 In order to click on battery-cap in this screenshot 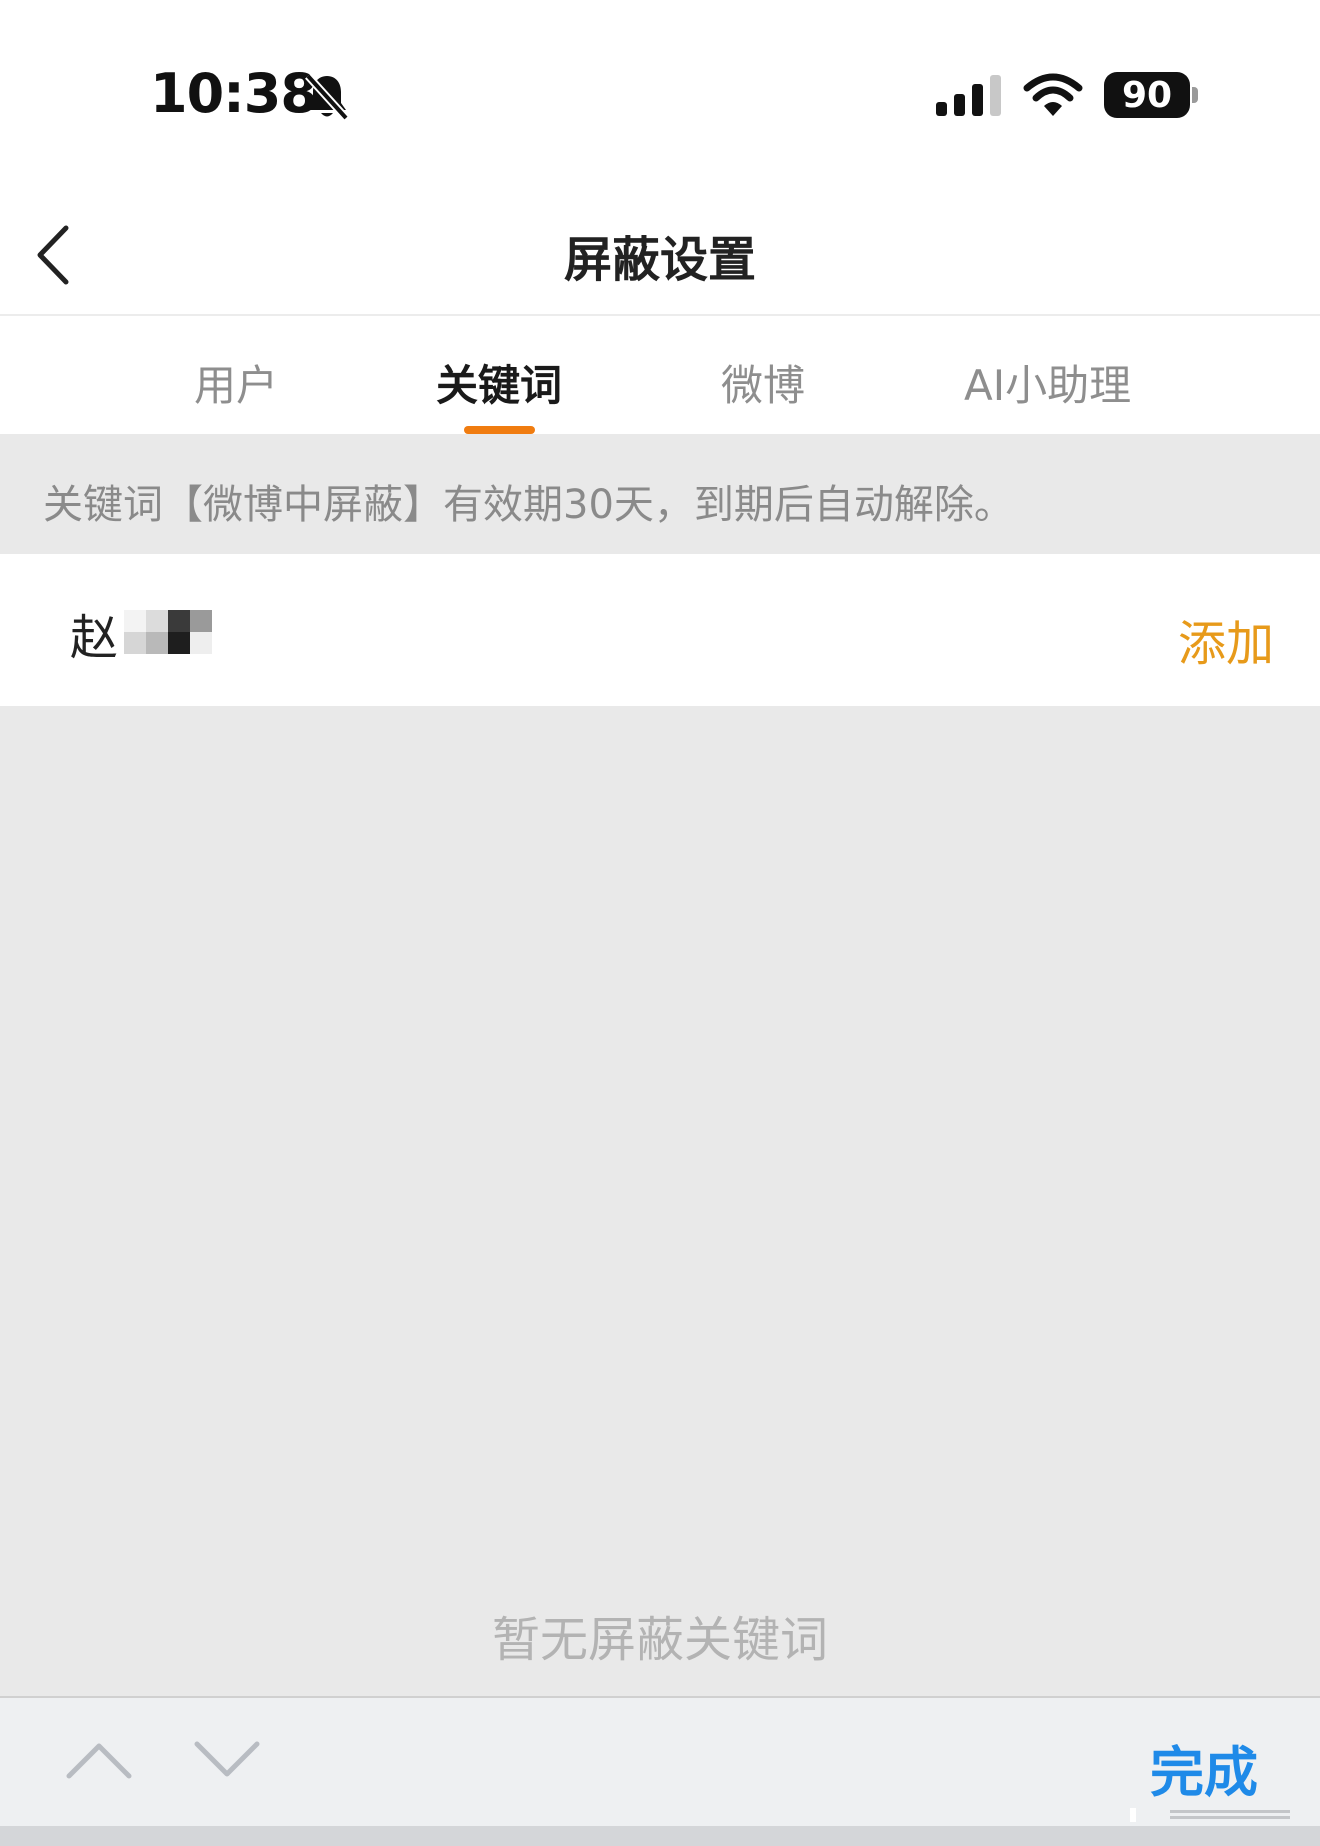, I will do `click(1195, 95)`.